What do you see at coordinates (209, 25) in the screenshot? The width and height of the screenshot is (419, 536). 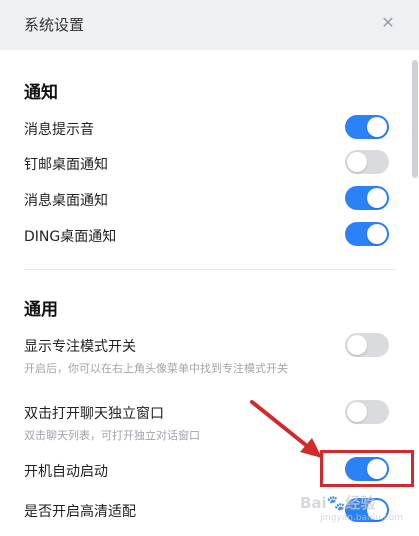 I see `title-bar: 系统设置 ✕` at bounding box center [209, 25].